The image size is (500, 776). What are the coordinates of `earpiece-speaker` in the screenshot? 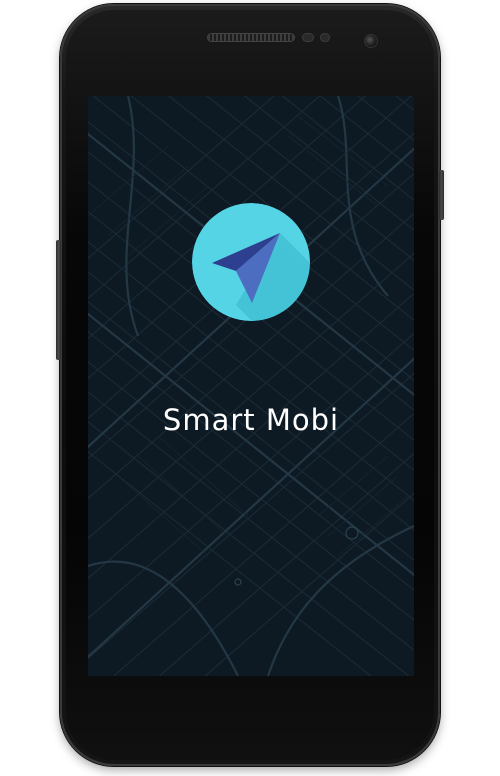 It's located at (251, 37).